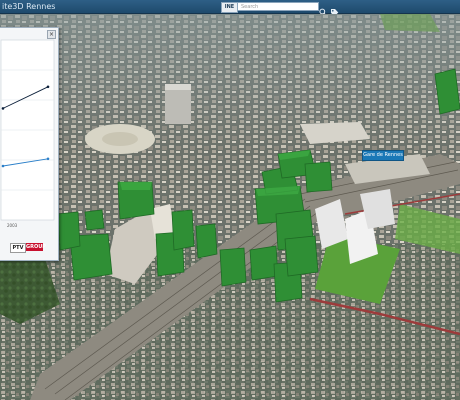 Image resolution: width=460 pixels, height=400 pixels. Describe the element at coordinates (383, 155) in the screenshot. I see `station-label: Gare de Rennes` at that location.